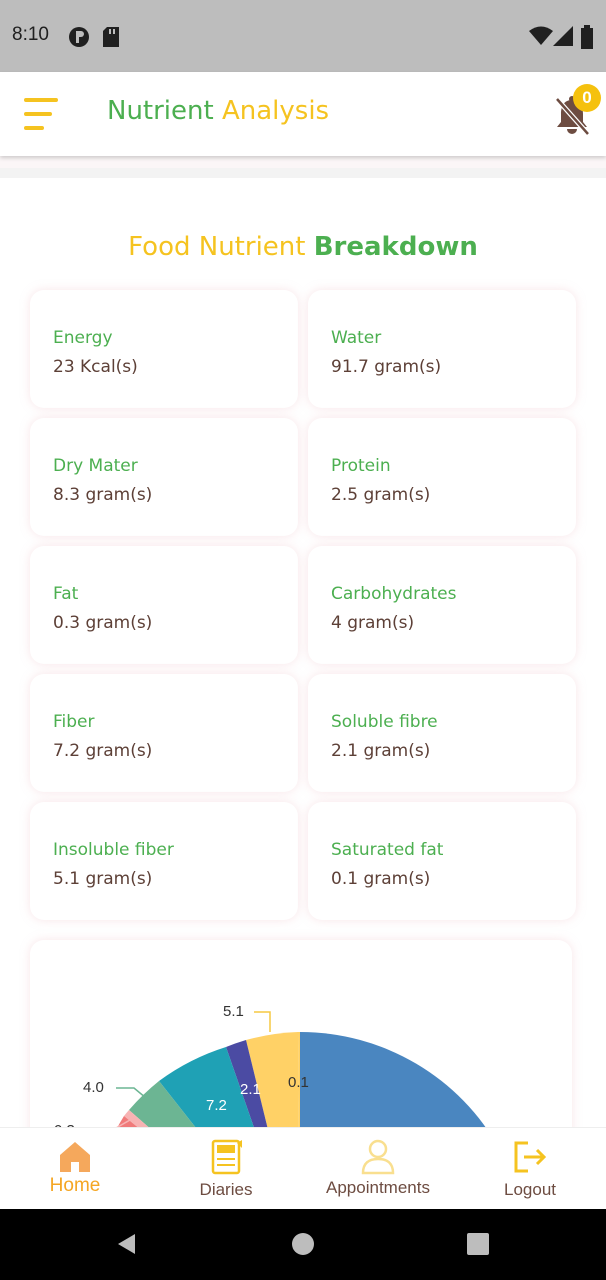  What do you see at coordinates (233, 1011) in the screenshot?
I see `pie-label-5.1: 5.1` at bounding box center [233, 1011].